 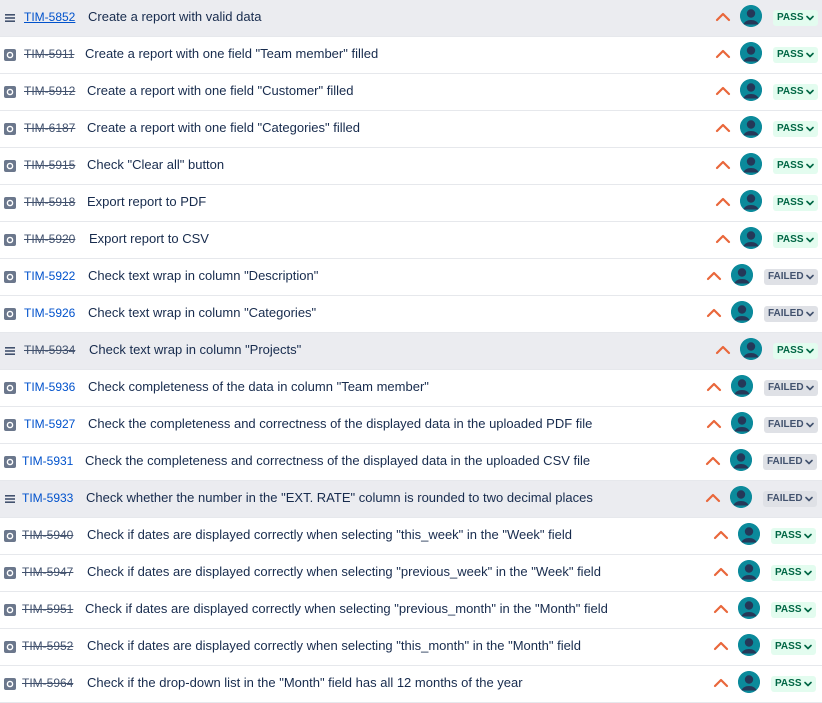 What do you see at coordinates (49, 239) in the screenshot?
I see `issue-key-link: TIM-5920` at bounding box center [49, 239].